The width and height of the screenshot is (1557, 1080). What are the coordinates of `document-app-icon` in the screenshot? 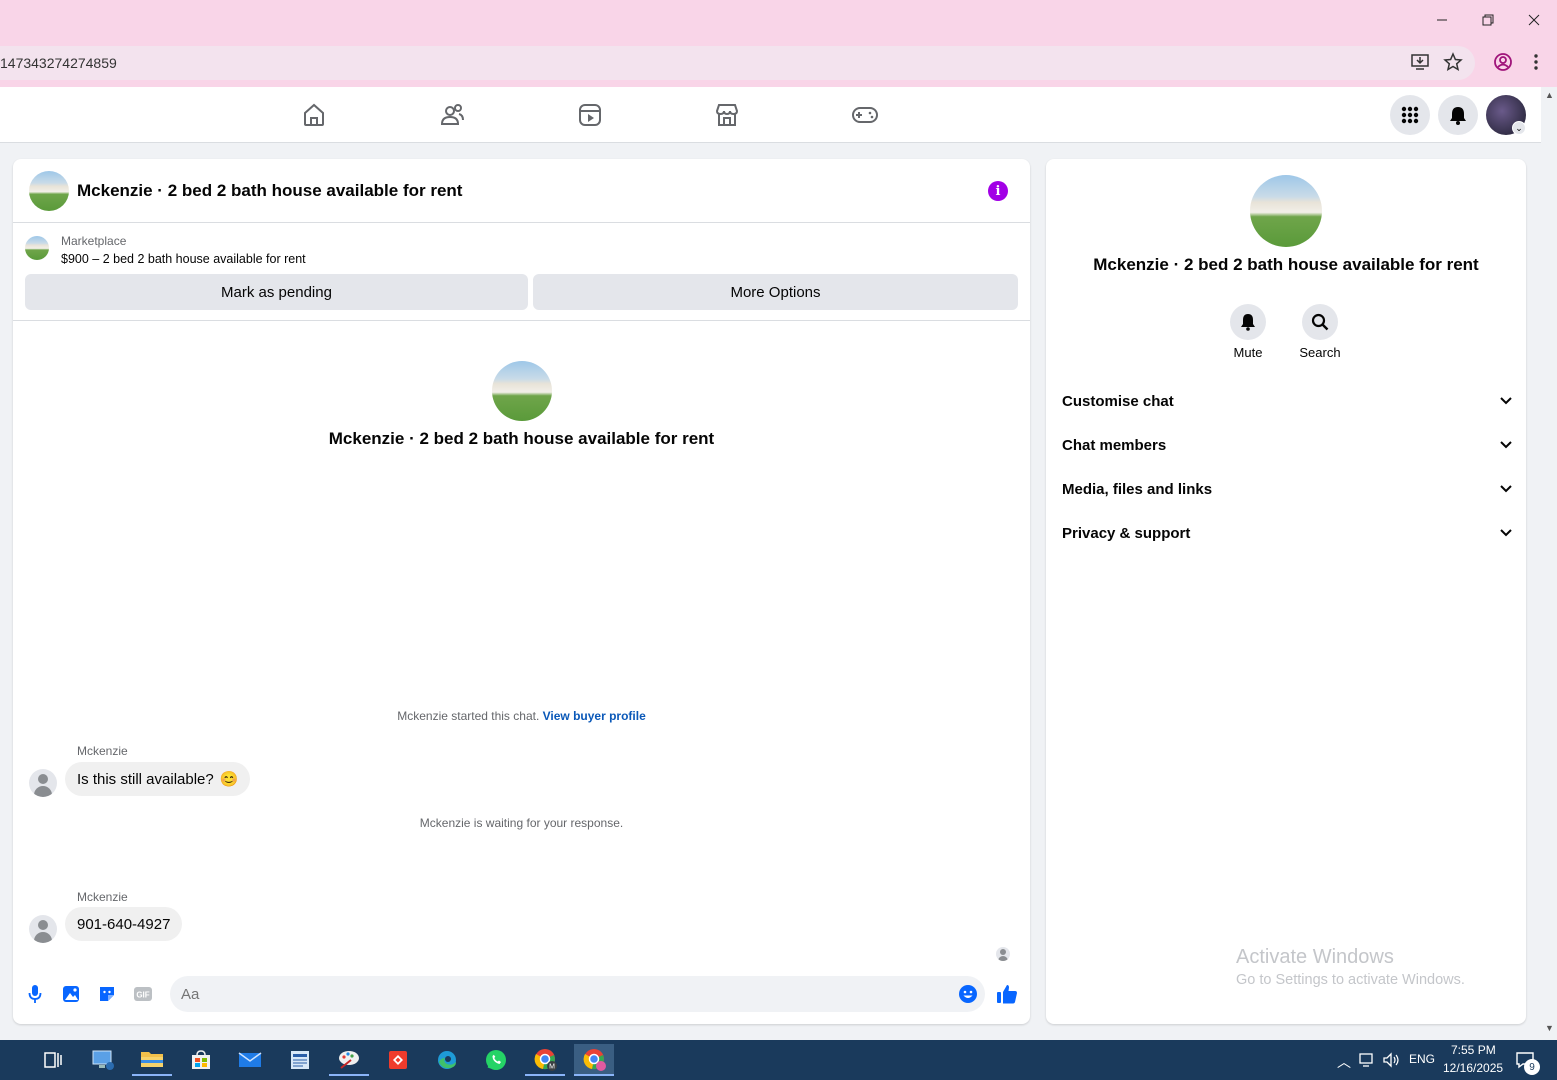 It's located at (300, 1060).